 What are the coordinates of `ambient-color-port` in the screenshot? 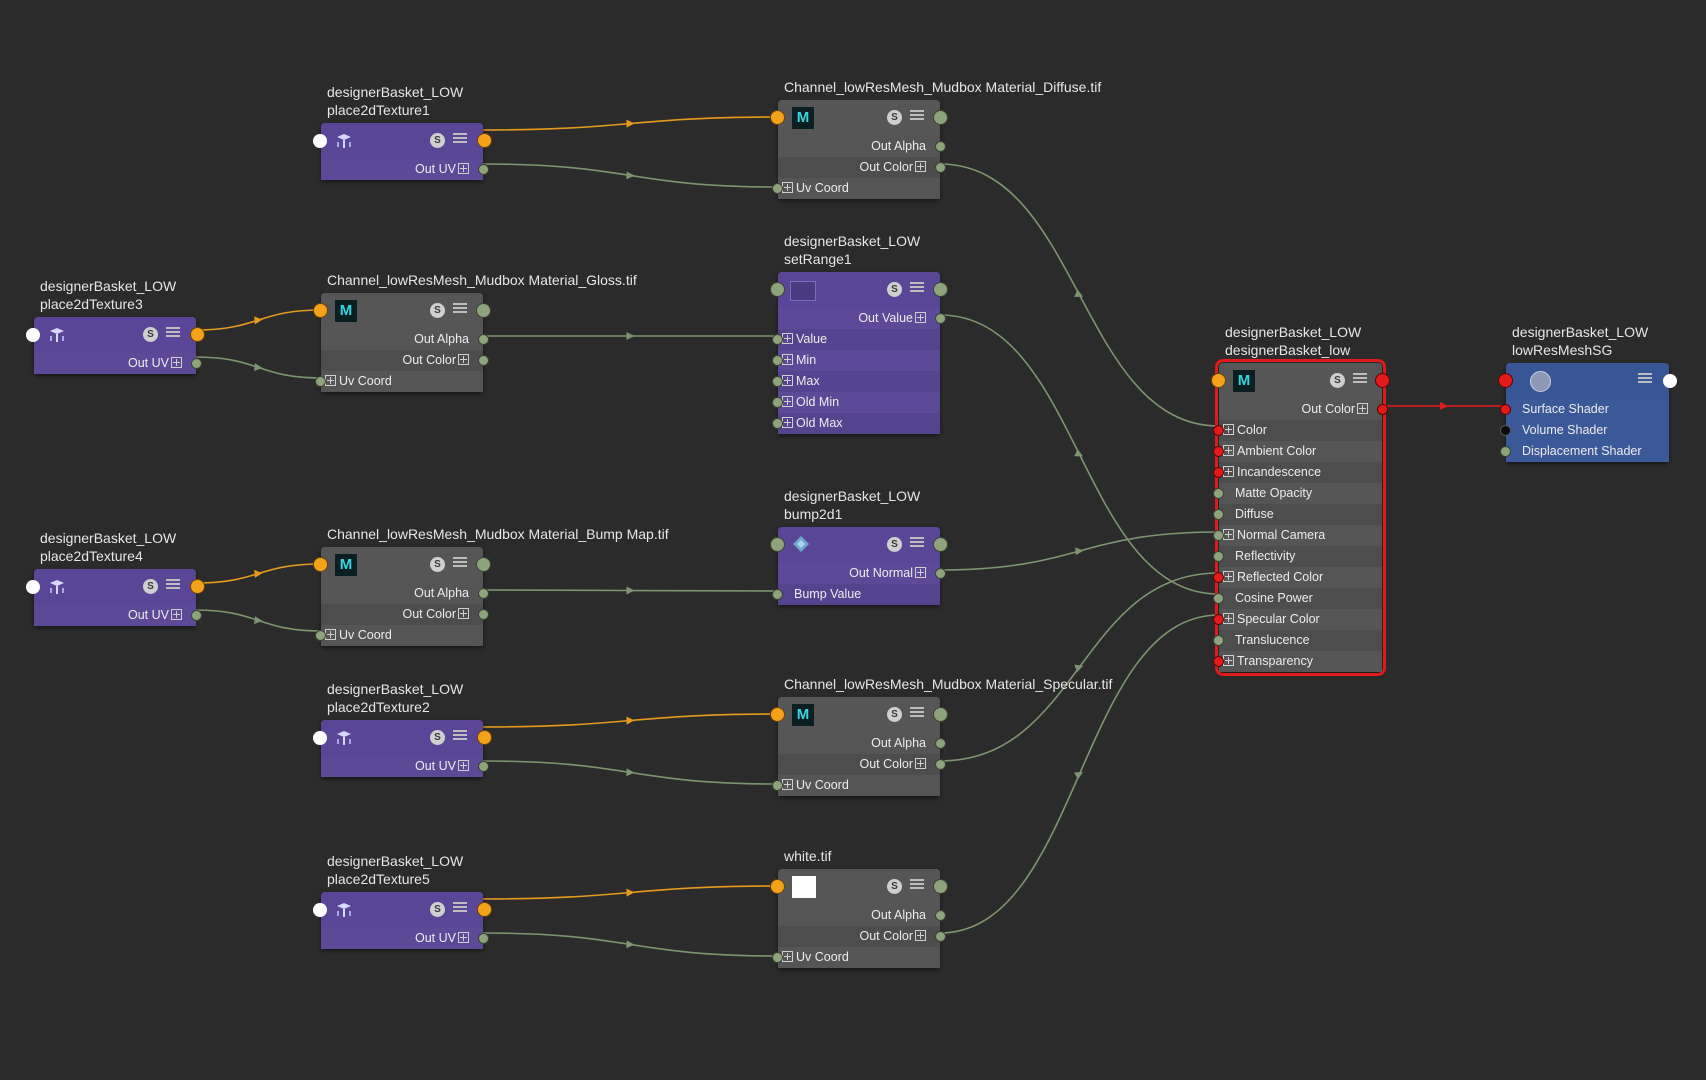 It's located at (1218, 451).